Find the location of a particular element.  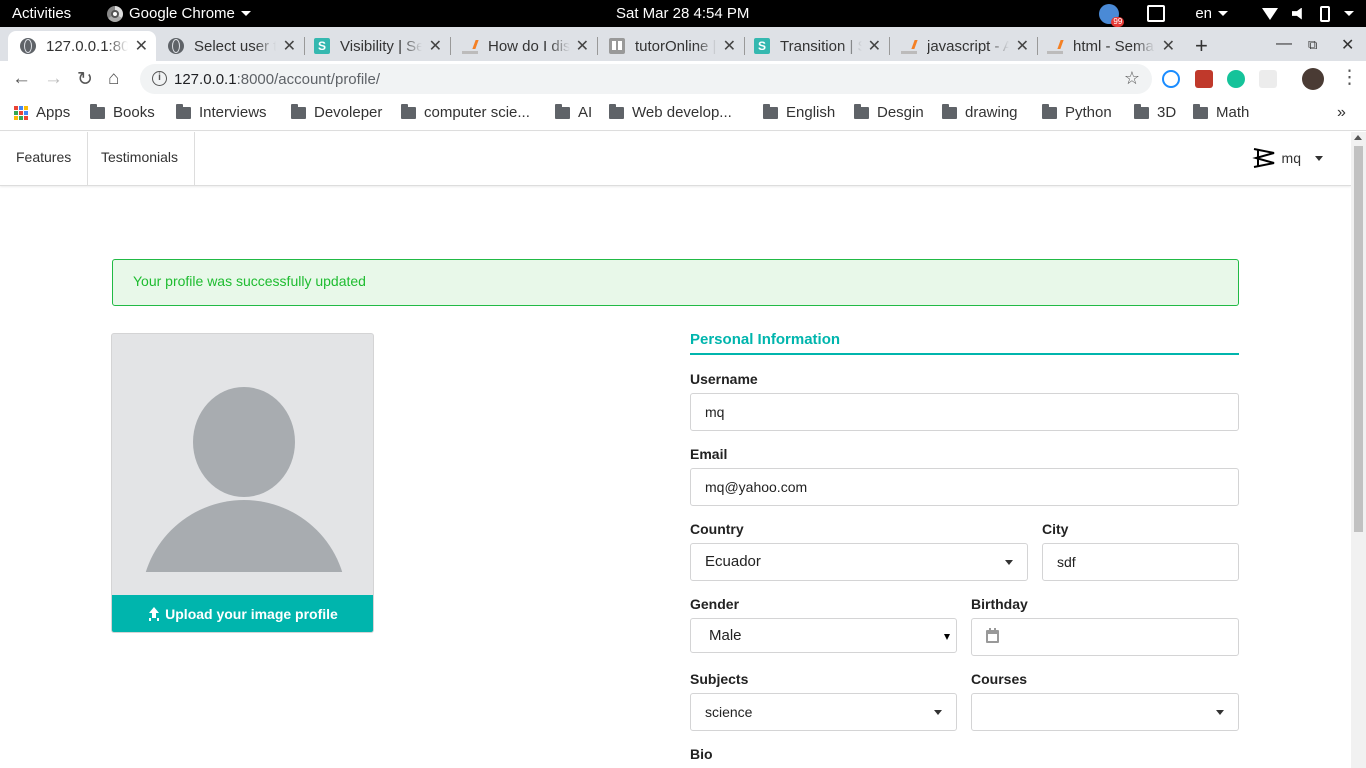

bookmark-folder-english: English is located at coordinates (799, 112).